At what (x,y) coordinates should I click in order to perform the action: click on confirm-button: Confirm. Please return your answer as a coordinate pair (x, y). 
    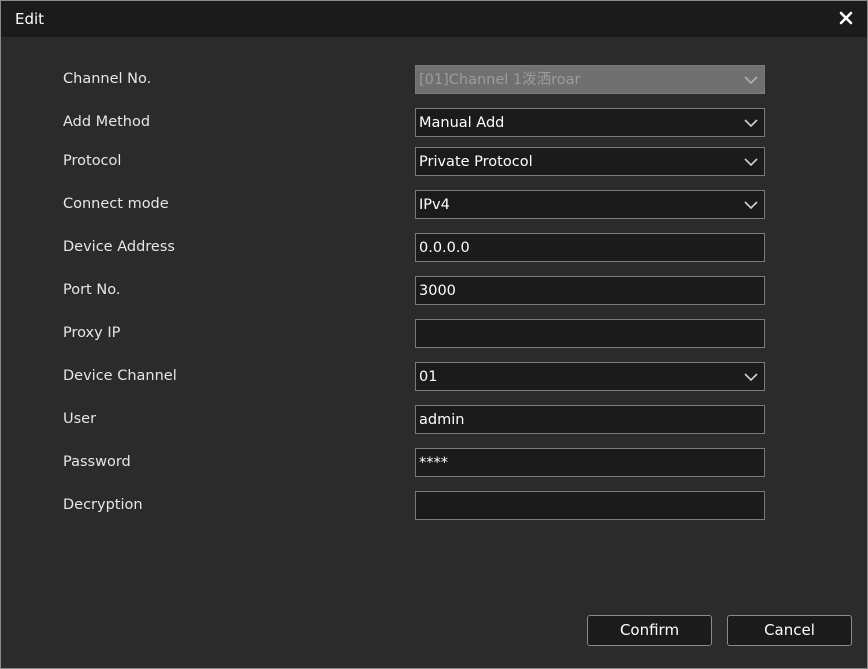
    Looking at the image, I should click on (649, 630).